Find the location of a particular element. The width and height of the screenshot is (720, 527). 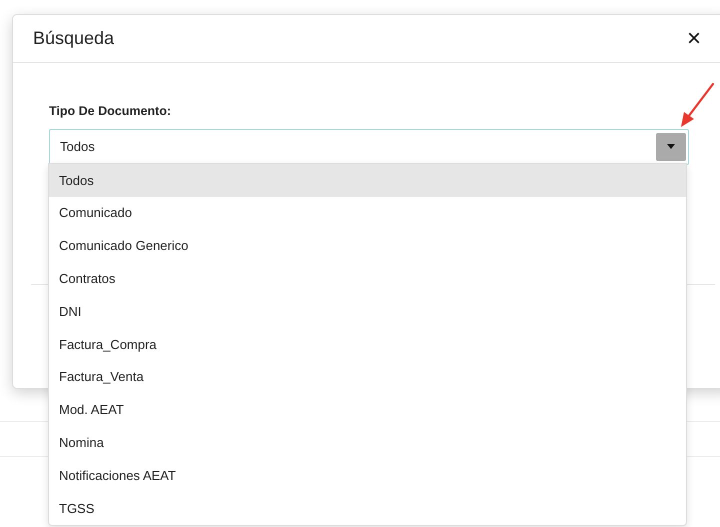

dropdown-option: DNI is located at coordinates (367, 311).